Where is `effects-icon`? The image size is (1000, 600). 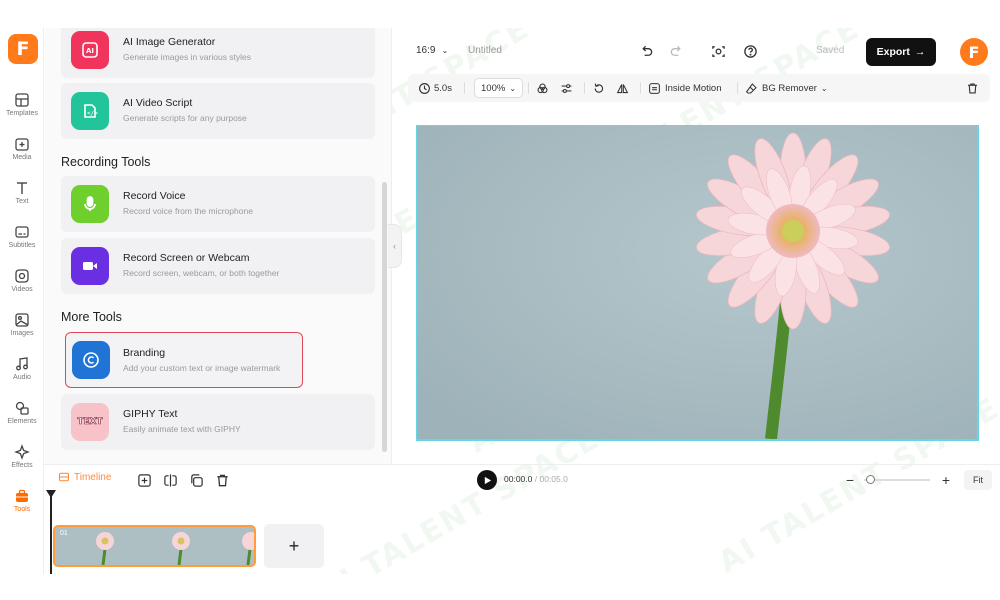 effects-icon is located at coordinates (22, 451).